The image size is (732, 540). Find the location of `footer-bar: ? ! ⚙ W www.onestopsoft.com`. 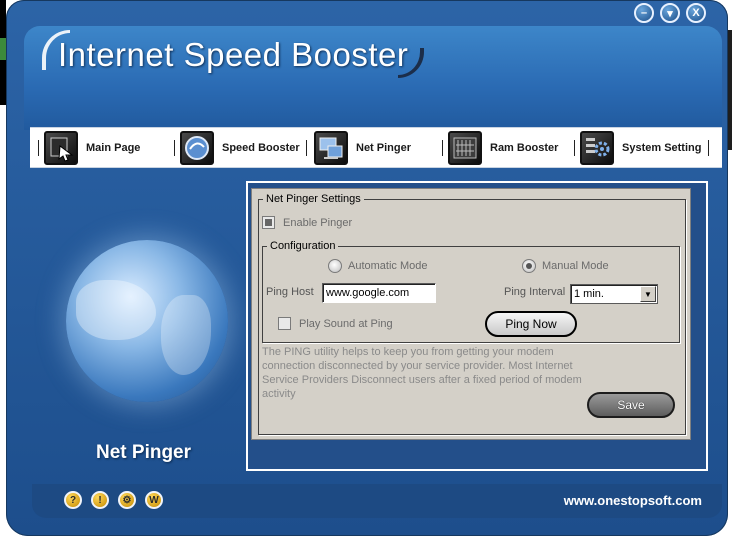

footer-bar: ? ! ⚙ W www.onestopsoft.com is located at coordinates (377, 501).